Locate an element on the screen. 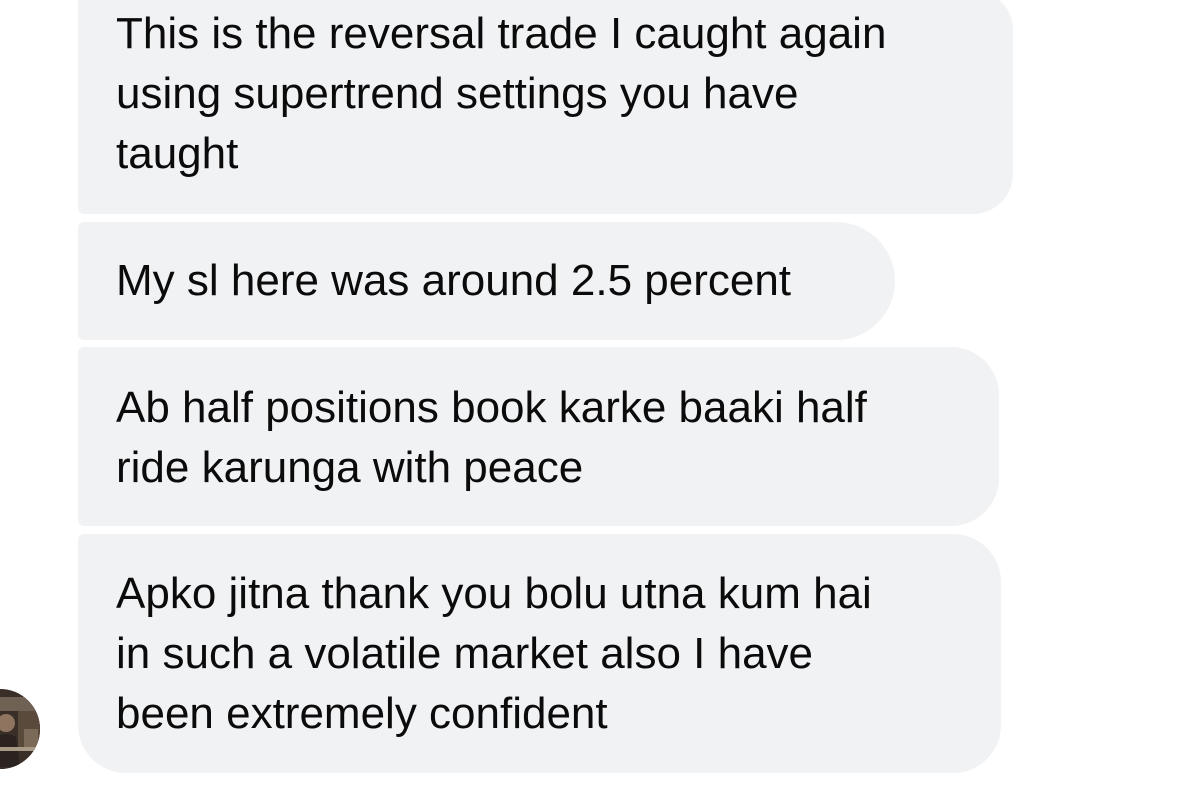  message-line: been extremely confident is located at coordinates (362, 713).